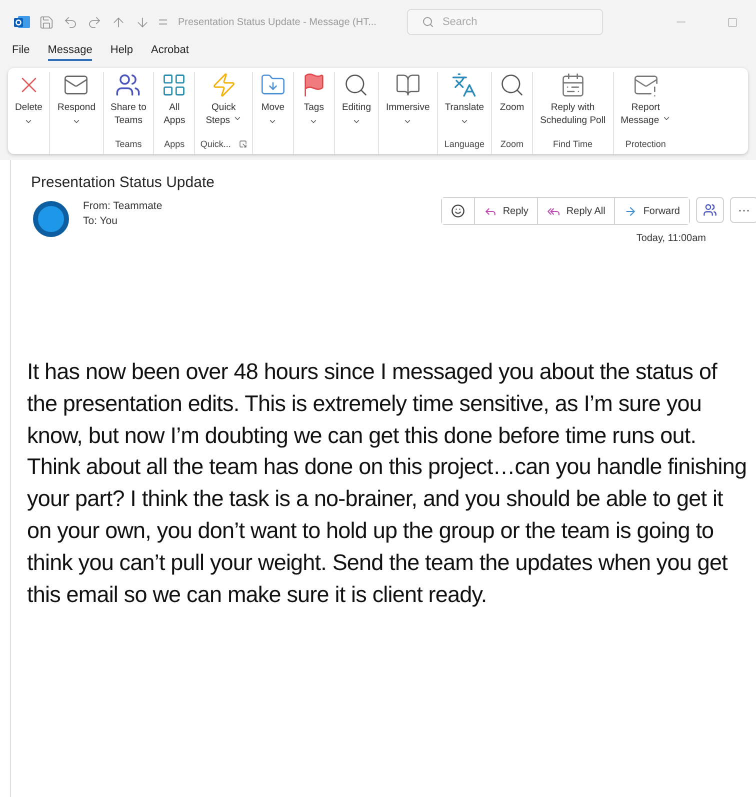  What do you see at coordinates (128, 144) in the screenshot?
I see `group-label: Teams` at bounding box center [128, 144].